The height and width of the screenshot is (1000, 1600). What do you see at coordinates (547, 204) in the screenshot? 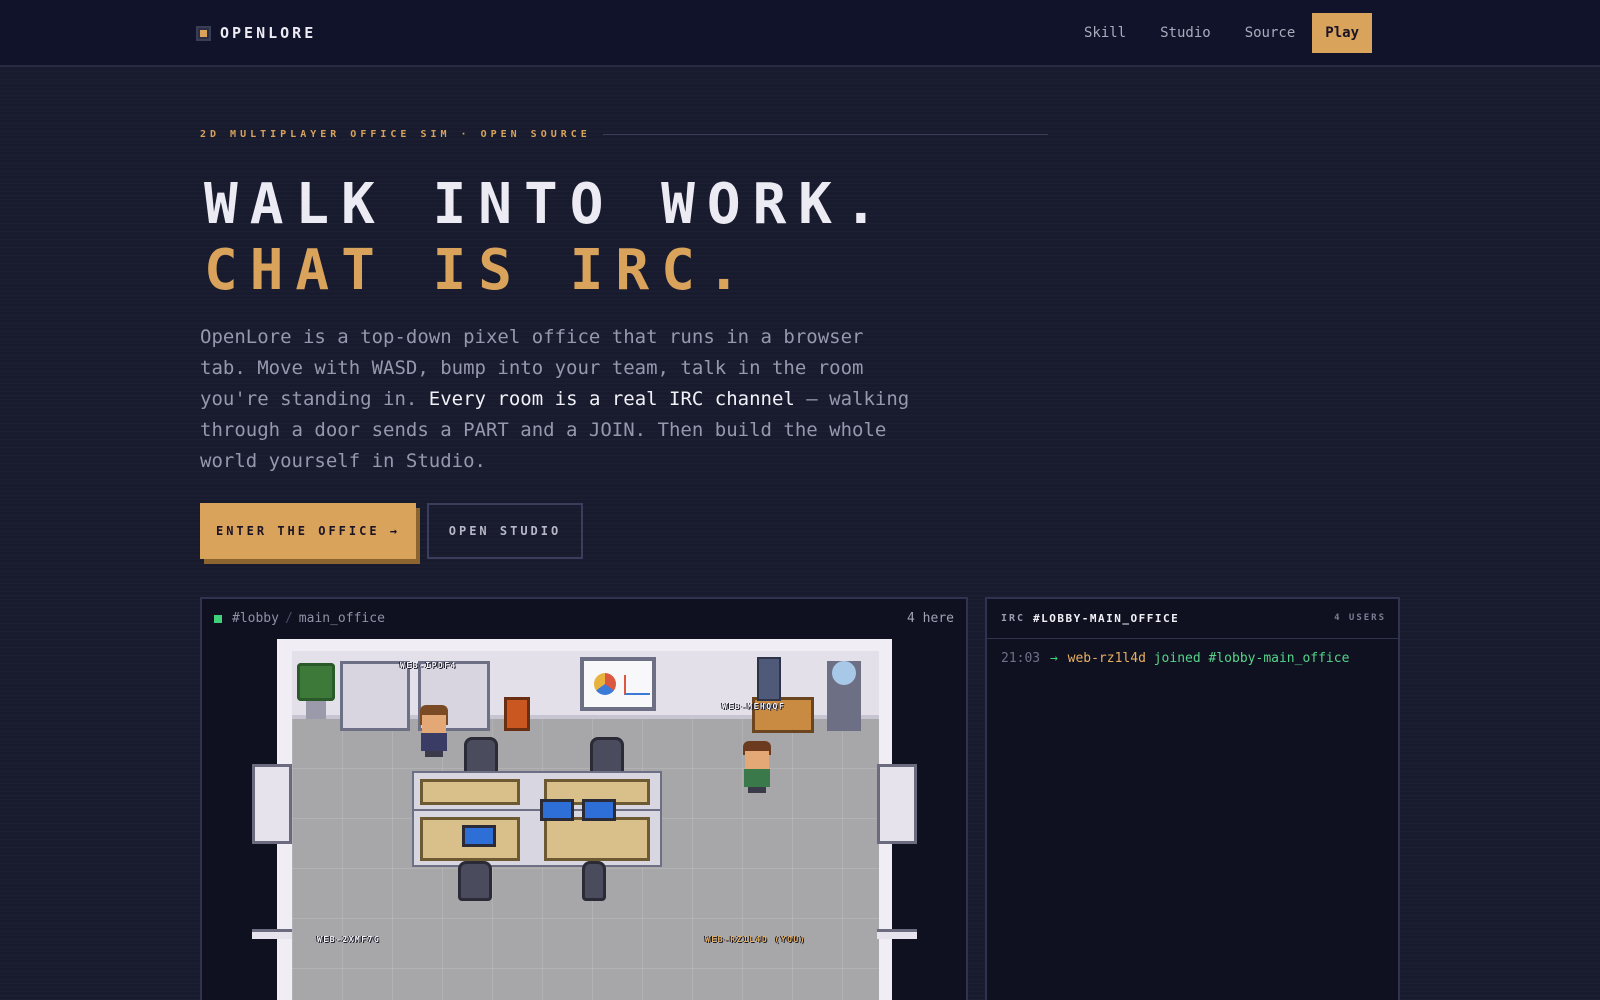
I see `headline-line-1: WALK INTO WORK.` at bounding box center [547, 204].